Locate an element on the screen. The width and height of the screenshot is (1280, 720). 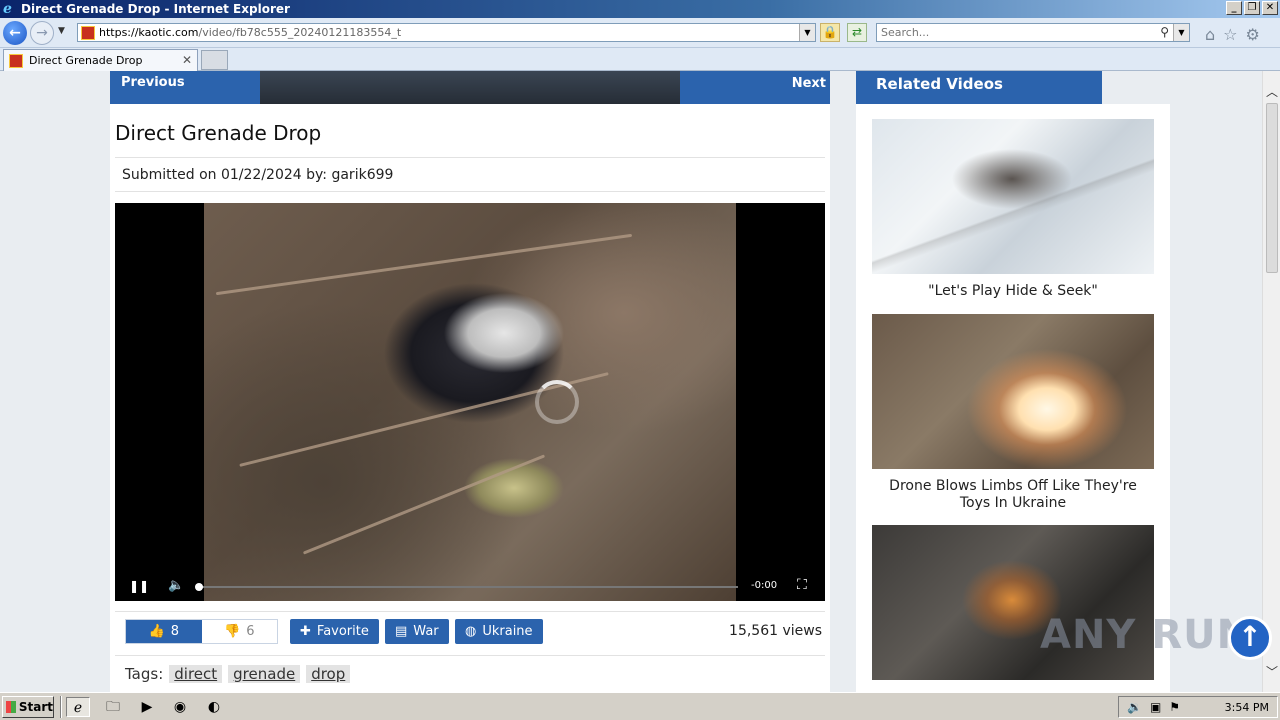
action-center-flag-icon: ⚑ is located at coordinates (1174, 707).